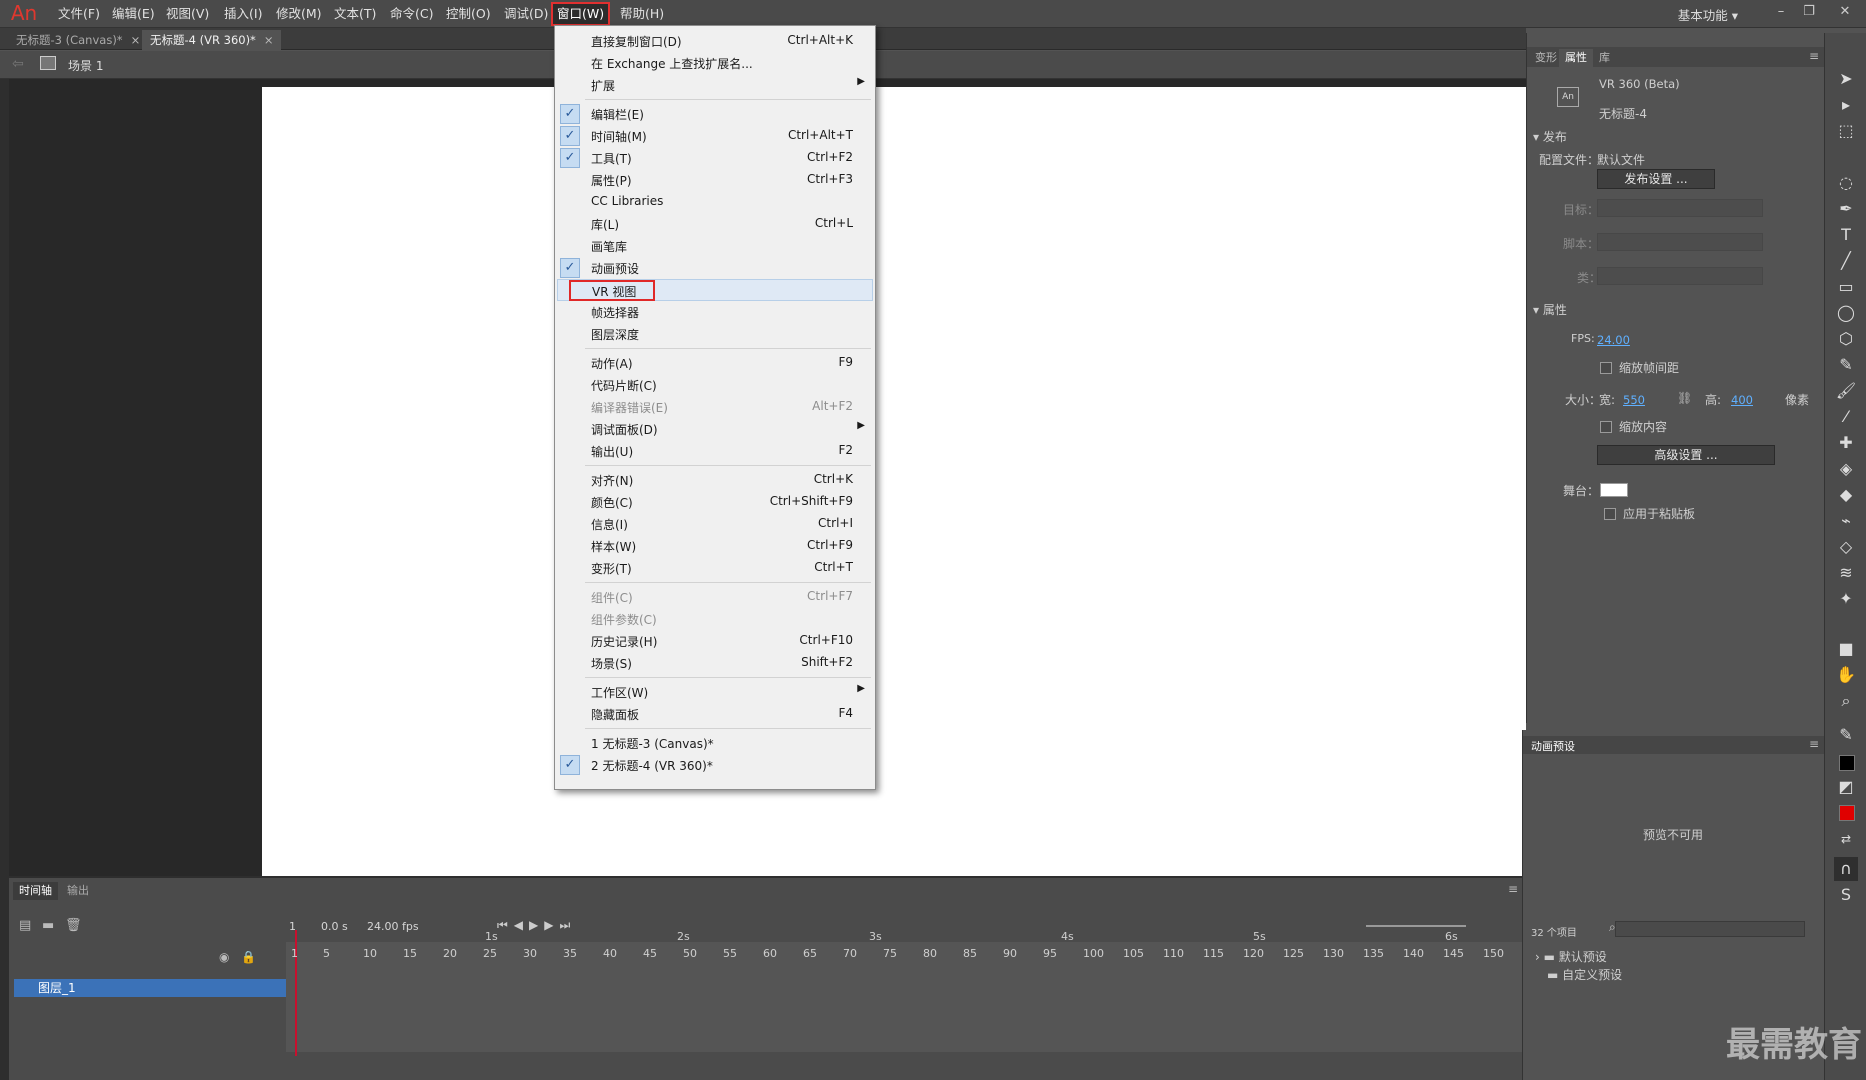 The image size is (1866, 1080). What do you see at coordinates (1846, 339) in the screenshot?
I see `polystar-tool-icon: ⬡` at bounding box center [1846, 339].